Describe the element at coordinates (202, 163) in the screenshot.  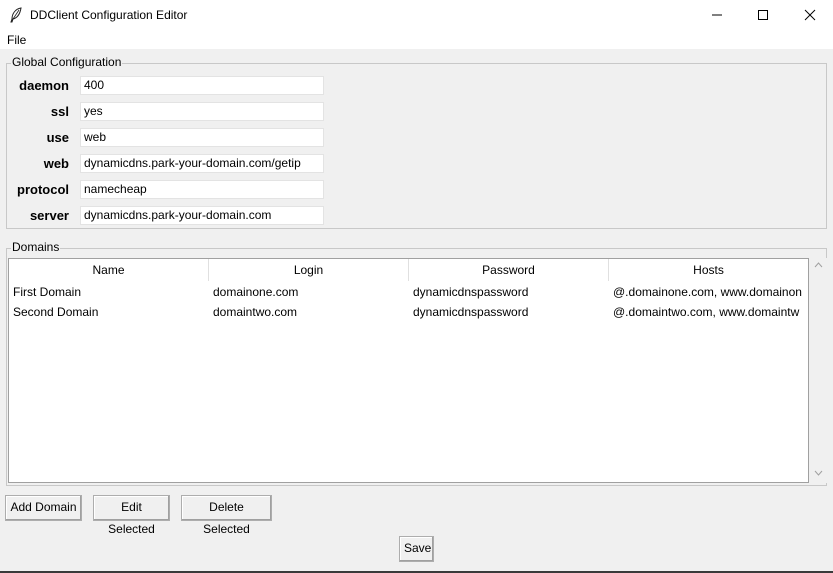
I see `web-input: dynamicdns.park-your-domain.com/getip` at that location.